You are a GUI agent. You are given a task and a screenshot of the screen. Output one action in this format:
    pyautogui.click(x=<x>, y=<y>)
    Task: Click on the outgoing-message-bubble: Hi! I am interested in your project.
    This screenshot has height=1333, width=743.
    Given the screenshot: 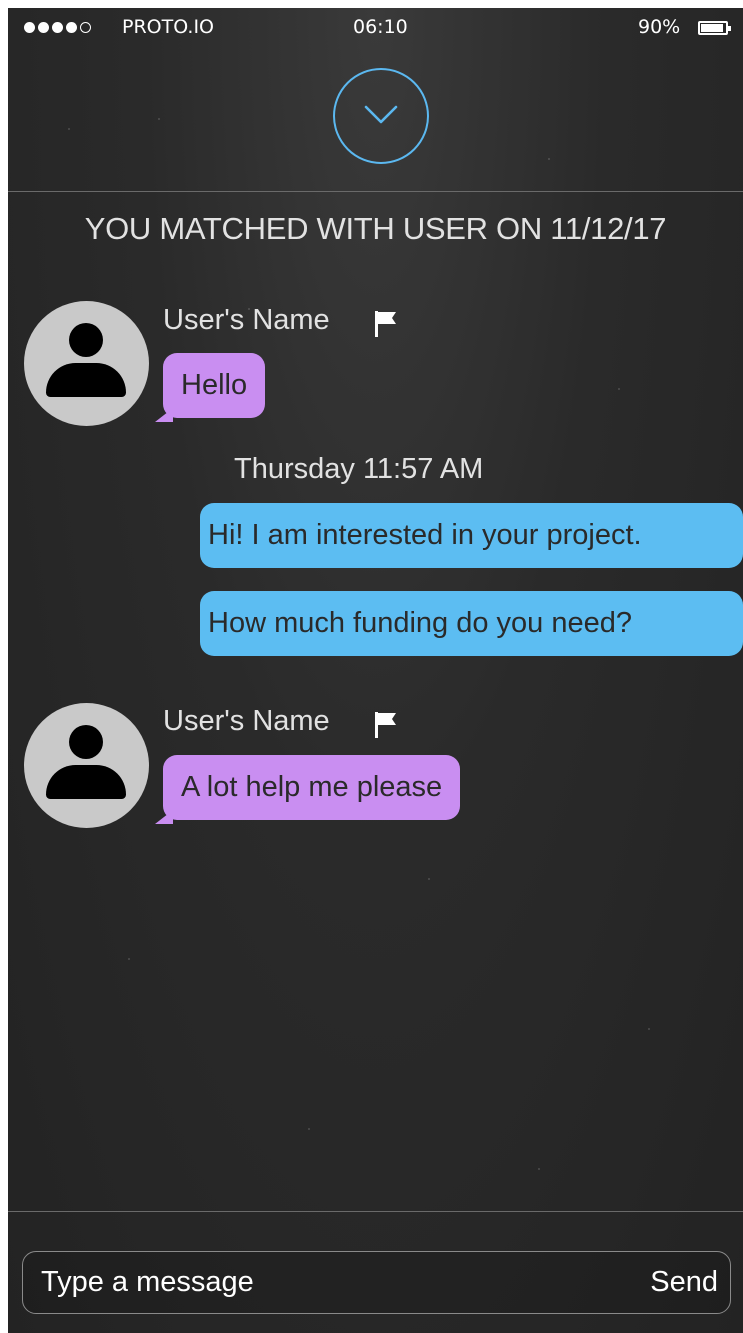 What is the action you would take?
    pyautogui.click(x=471, y=535)
    